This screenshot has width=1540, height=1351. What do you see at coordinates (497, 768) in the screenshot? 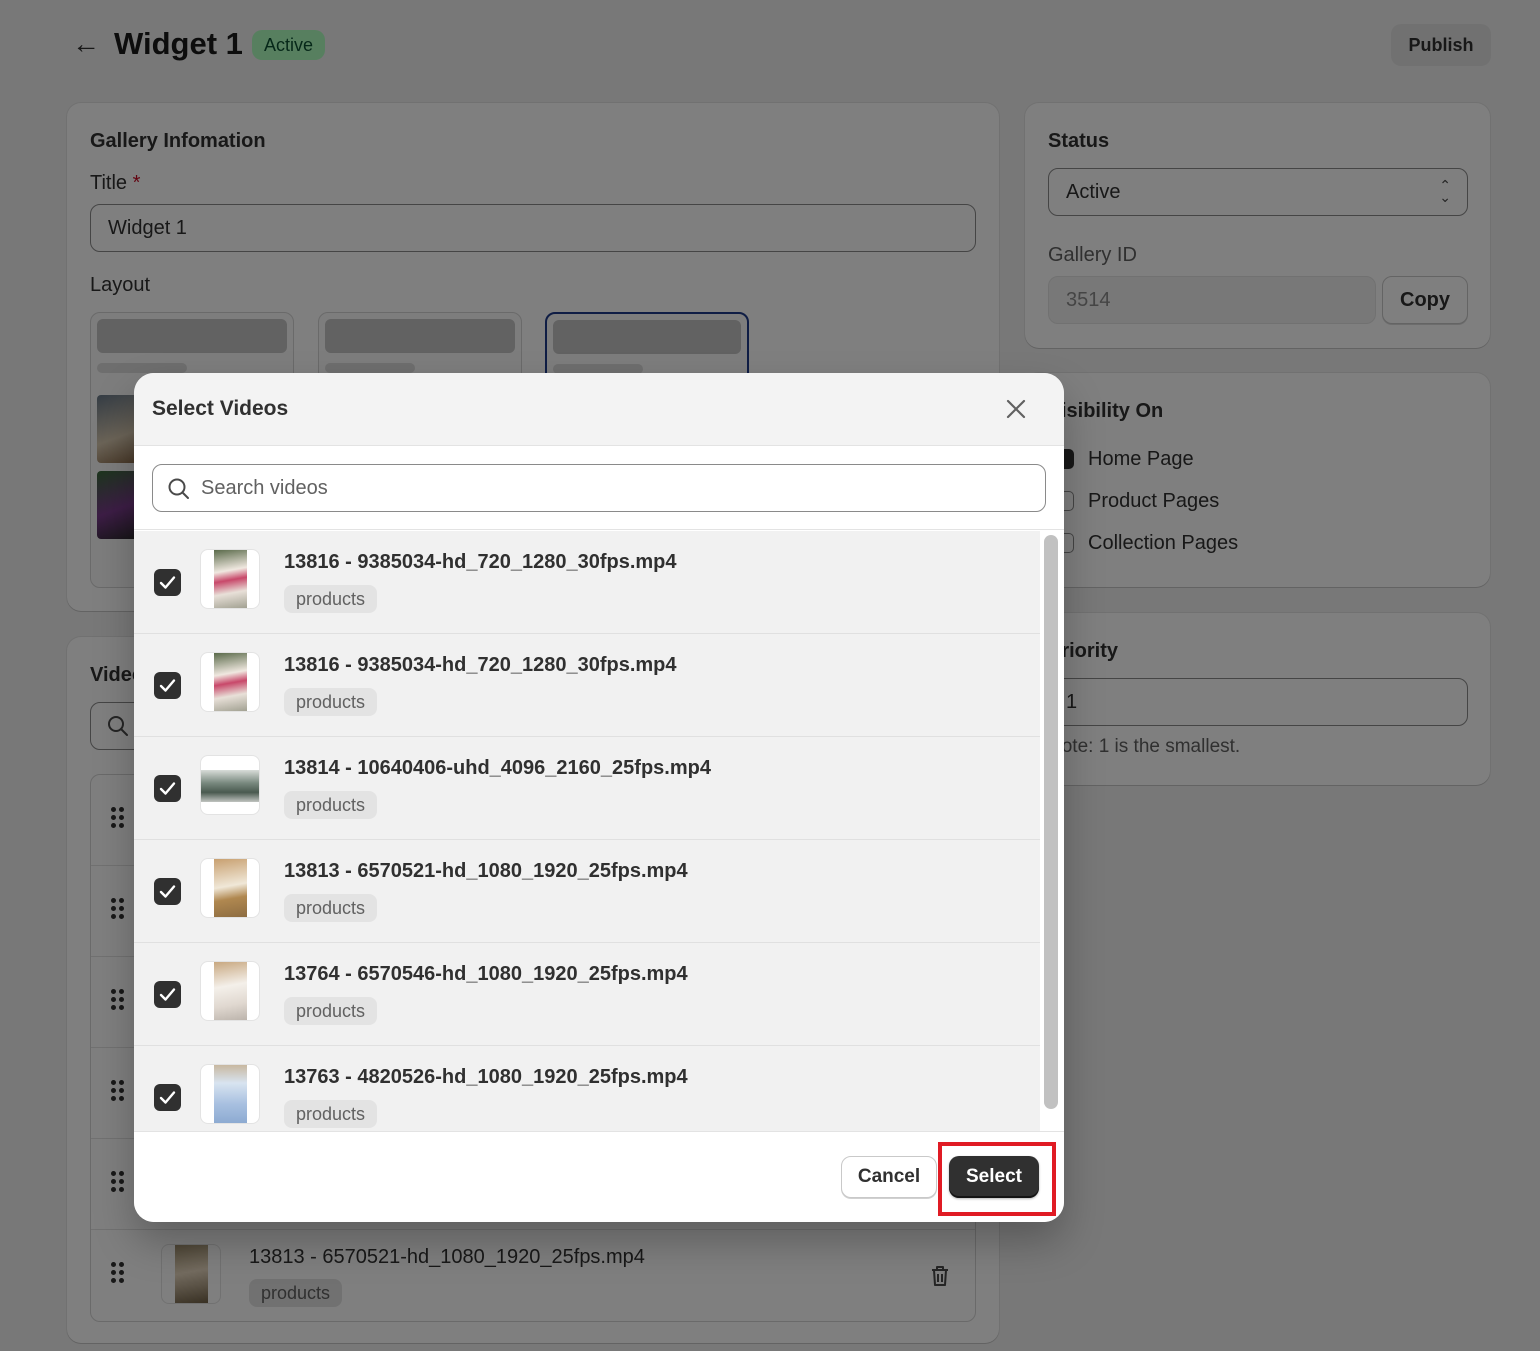
I see `video-name: 13814 - 10640406-uhd_4096_2160_25fps.mp4` at bounding box center [497, 768].